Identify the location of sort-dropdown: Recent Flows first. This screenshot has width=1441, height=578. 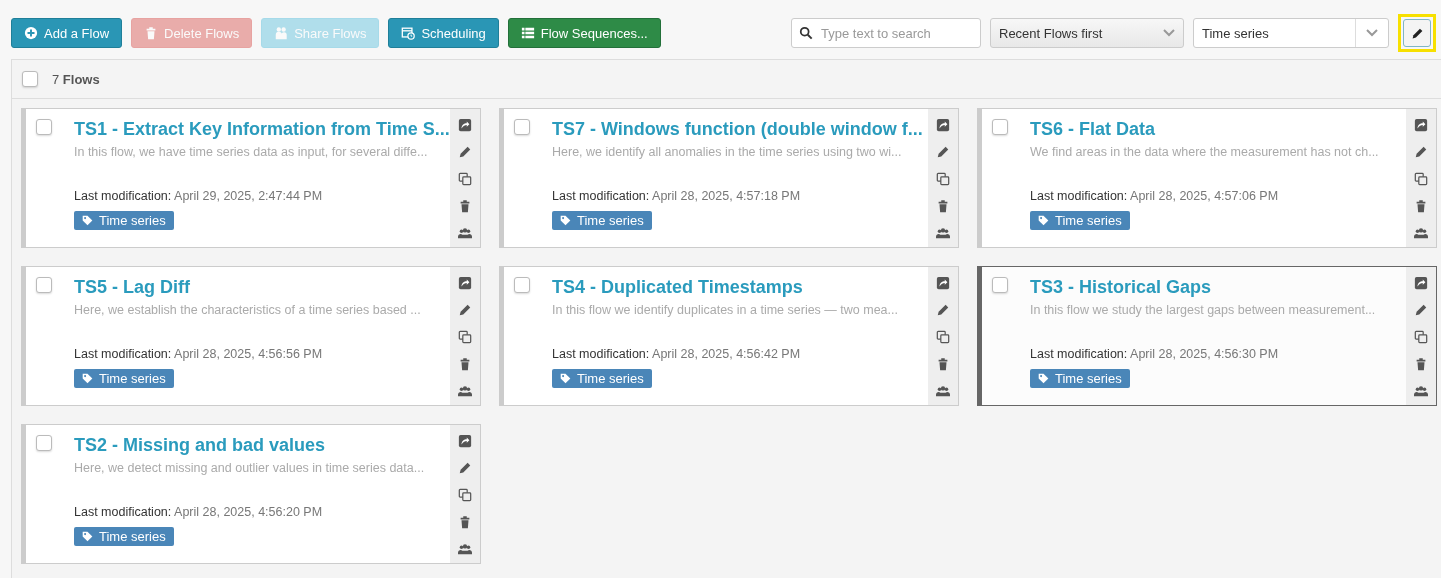
(1087, 33).